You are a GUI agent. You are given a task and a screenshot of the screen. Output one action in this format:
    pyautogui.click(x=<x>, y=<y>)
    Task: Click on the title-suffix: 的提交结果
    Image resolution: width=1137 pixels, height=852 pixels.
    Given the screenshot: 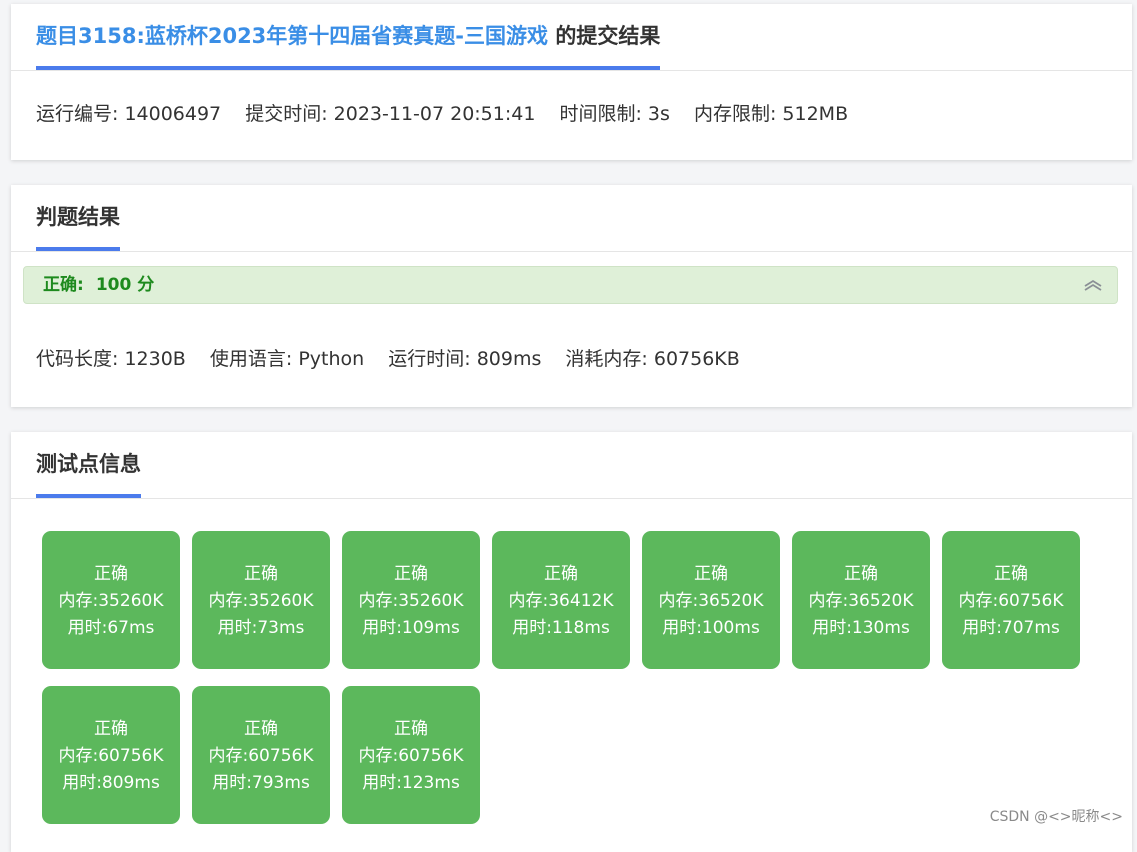 What is the action you would take?
    pyautogui.click(x=604, y=36)
    